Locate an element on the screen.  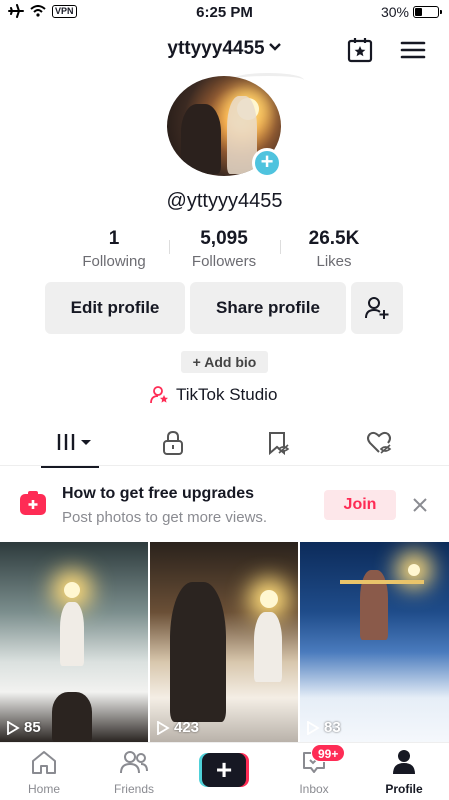
battery-percent: 30% is located at coordinates (394, 12).